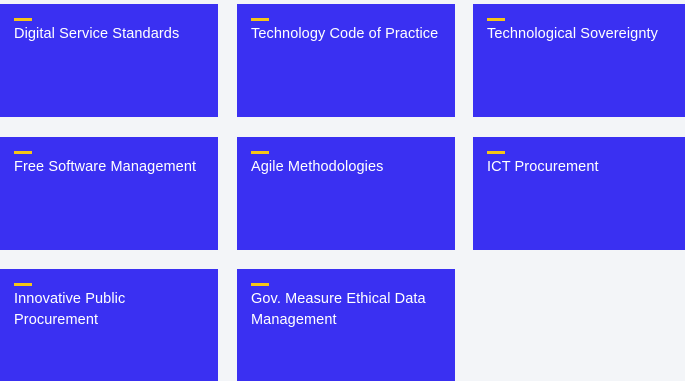 The width and height of the screenshot is (685, 381). Describe the element at coordinates (109, 60) in the screenshot. I see `card-digital-service-standards: Digital Service Standards` at that location.